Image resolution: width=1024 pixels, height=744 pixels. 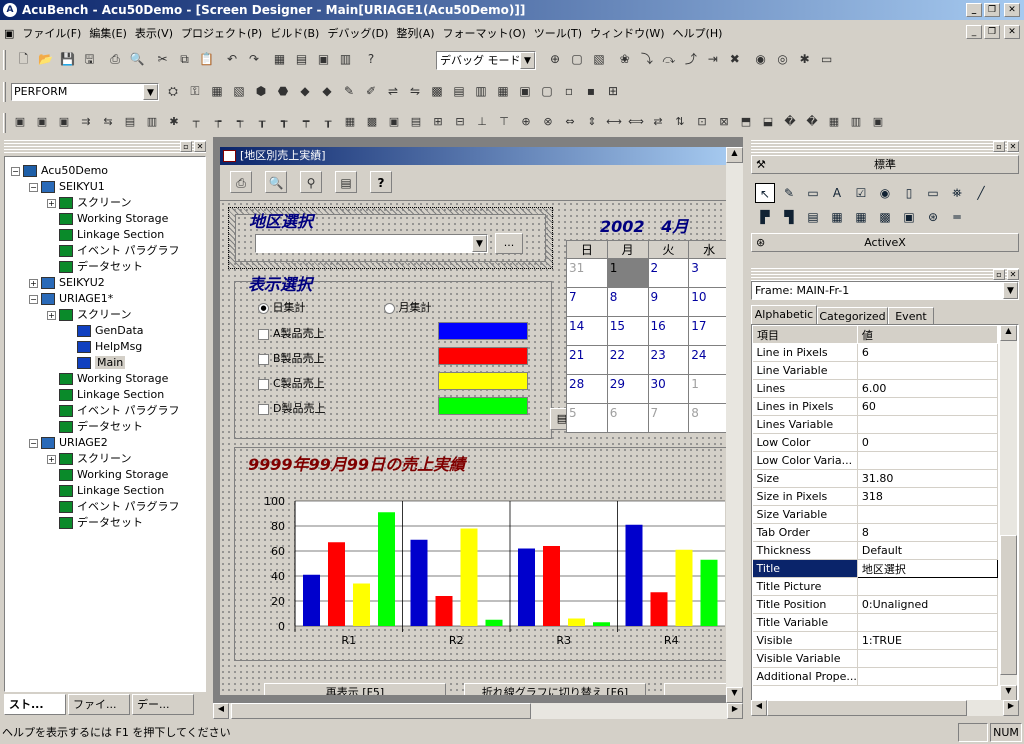 What do you see at coordinates (283, 91) in the screenshot?
I see `statement-tool-icon: ⬣` at bounding box center [283, 91].